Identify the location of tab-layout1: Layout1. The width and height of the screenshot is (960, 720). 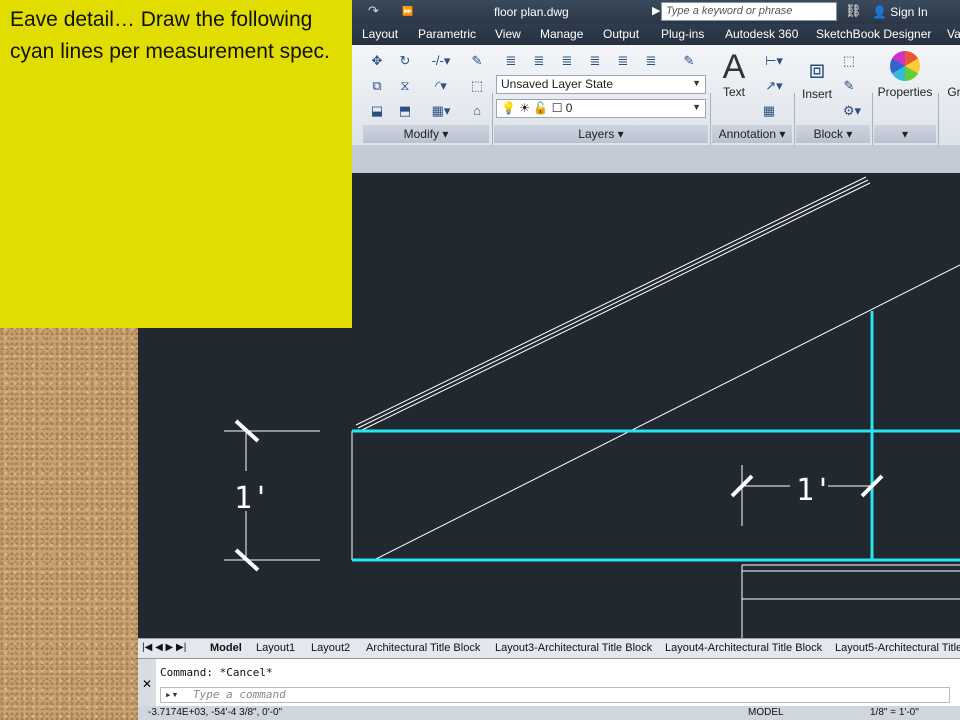
(275, 648).